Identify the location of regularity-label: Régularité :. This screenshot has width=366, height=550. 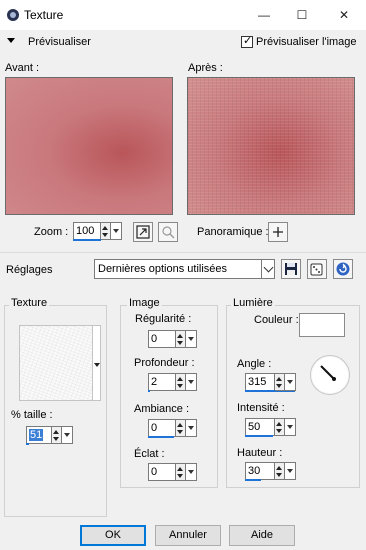
(163, 319).